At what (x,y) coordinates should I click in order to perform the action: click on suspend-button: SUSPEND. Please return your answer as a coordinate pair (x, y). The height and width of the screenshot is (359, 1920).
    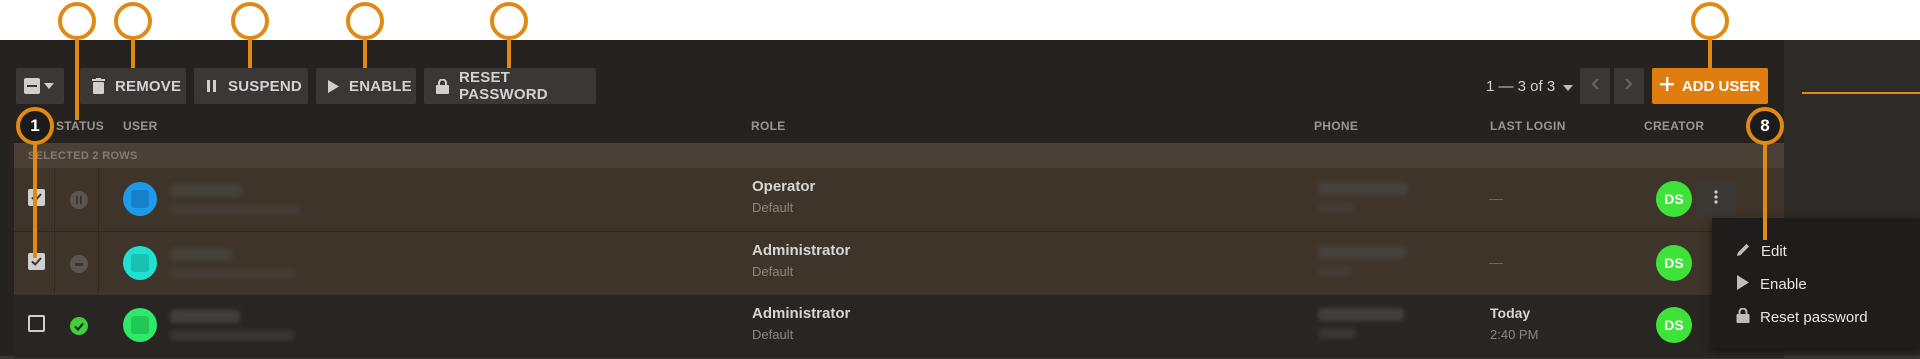
    Looking at the image, I should click on (251, 86).